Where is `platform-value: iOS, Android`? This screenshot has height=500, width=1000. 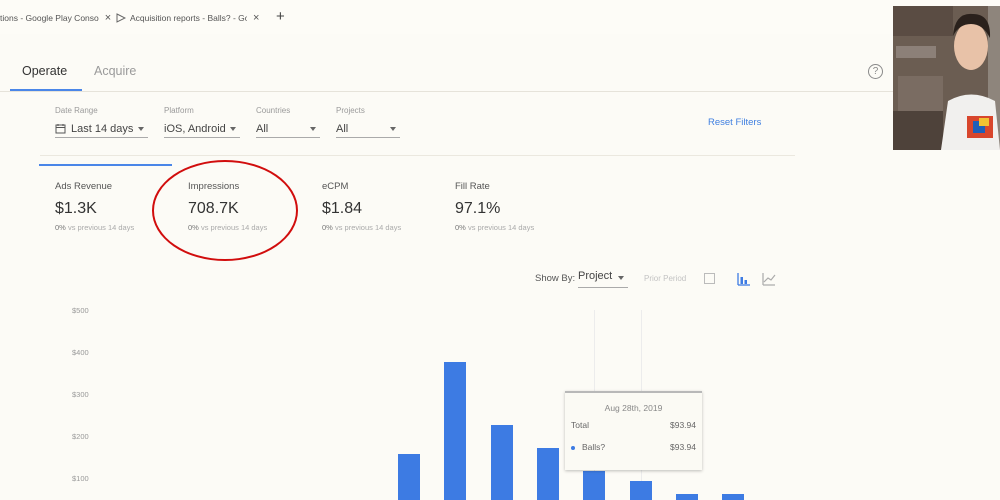 platform-value: iOS, Android is located at coordinates (195, 128).